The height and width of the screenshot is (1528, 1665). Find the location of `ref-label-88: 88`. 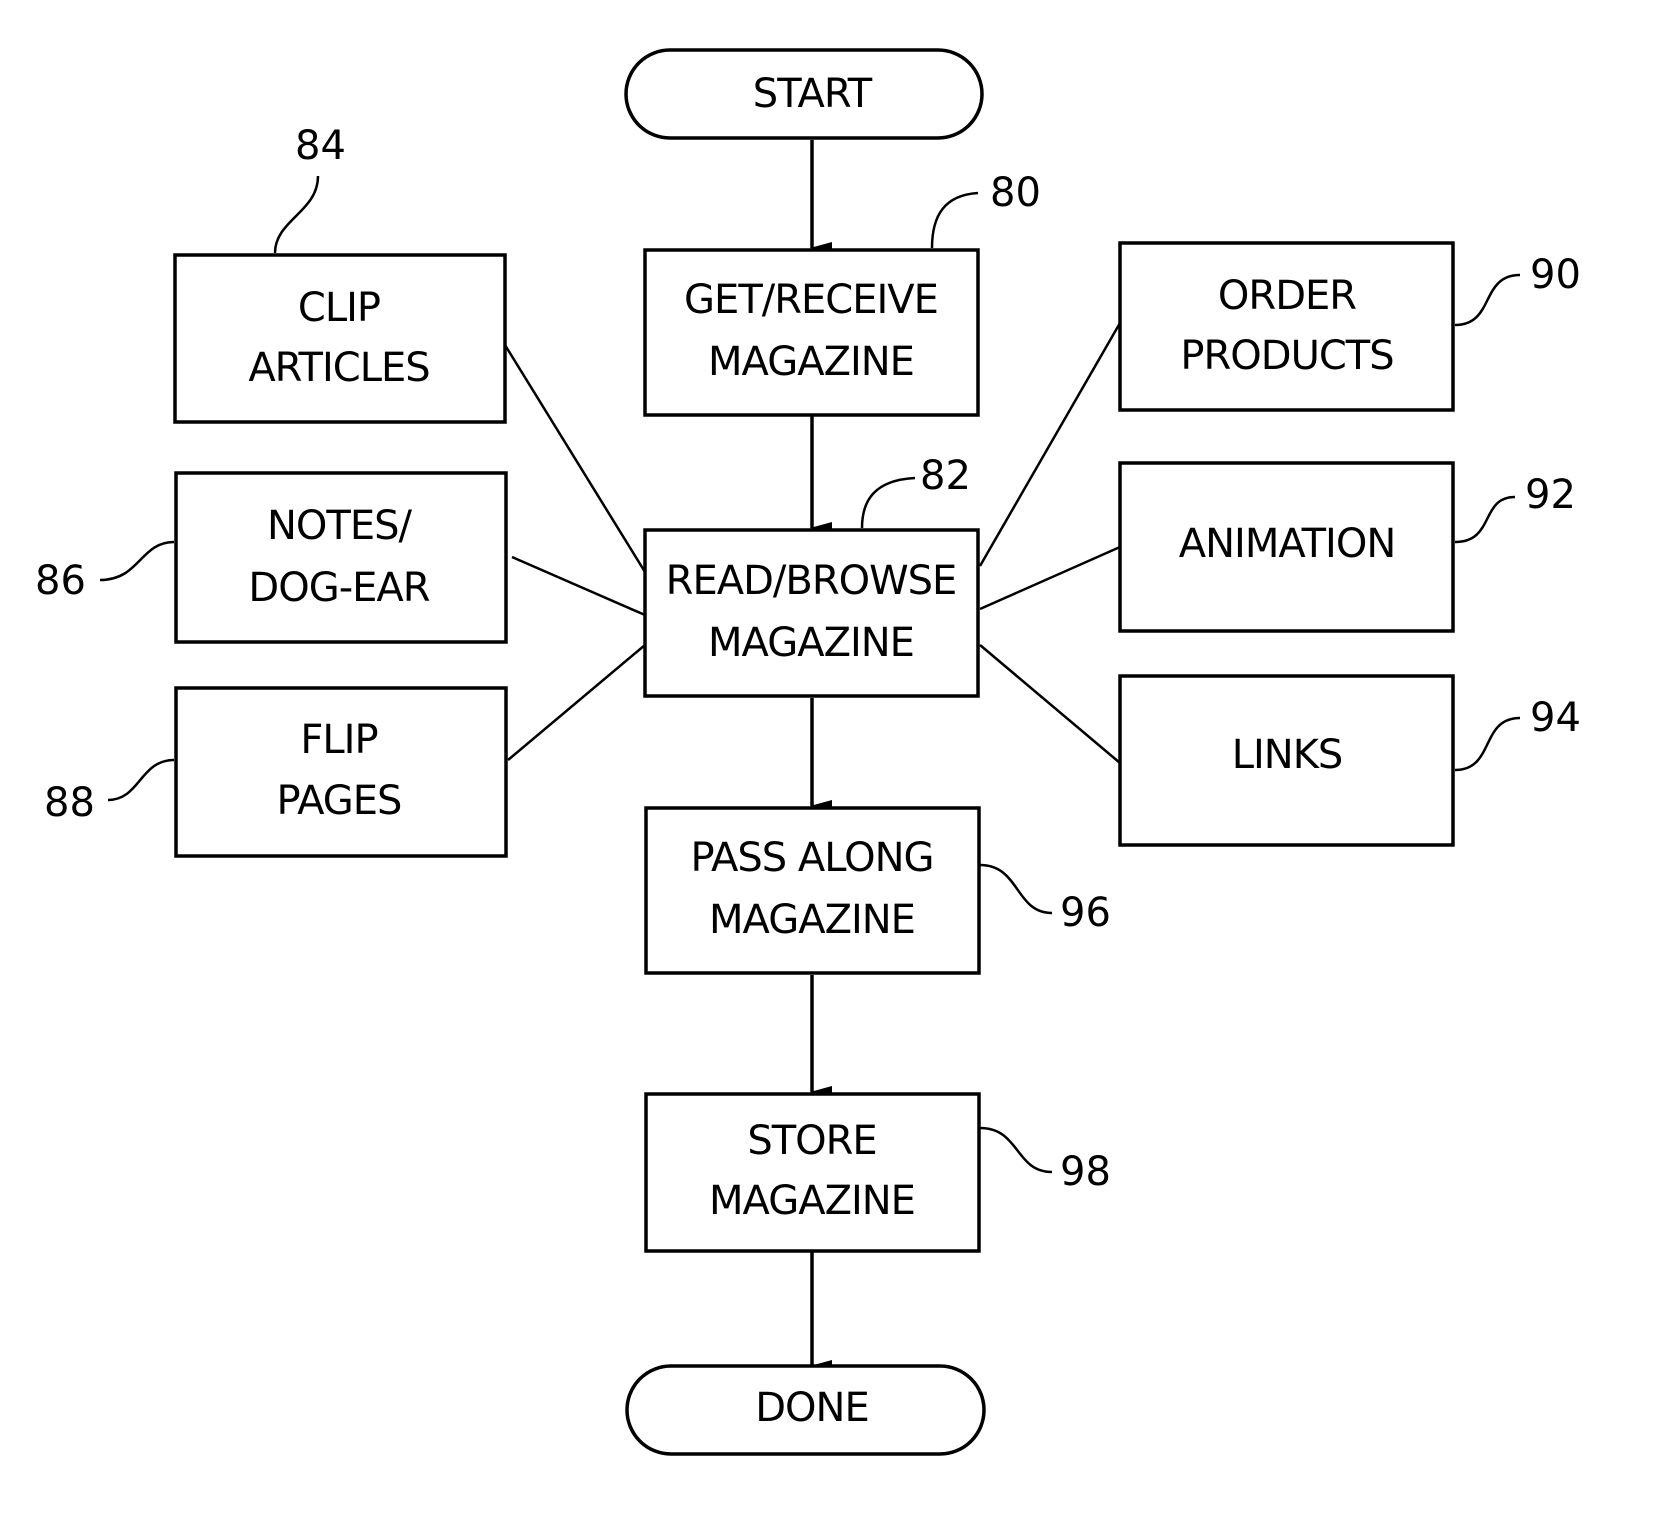

ref-label-88: 88 is located at coordinates (69, 803).